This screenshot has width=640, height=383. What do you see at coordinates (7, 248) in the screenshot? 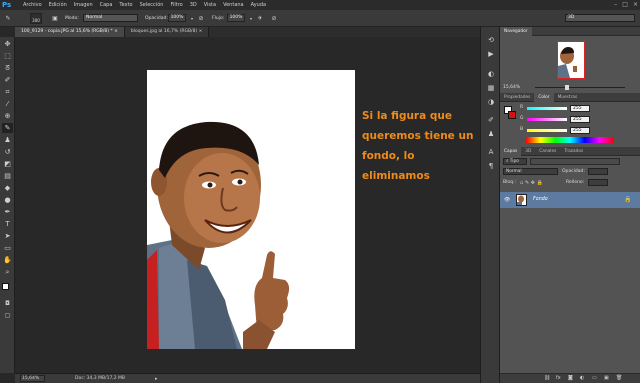
I see `shape-tool-icon: ▭` at bounding box center [7, 248].